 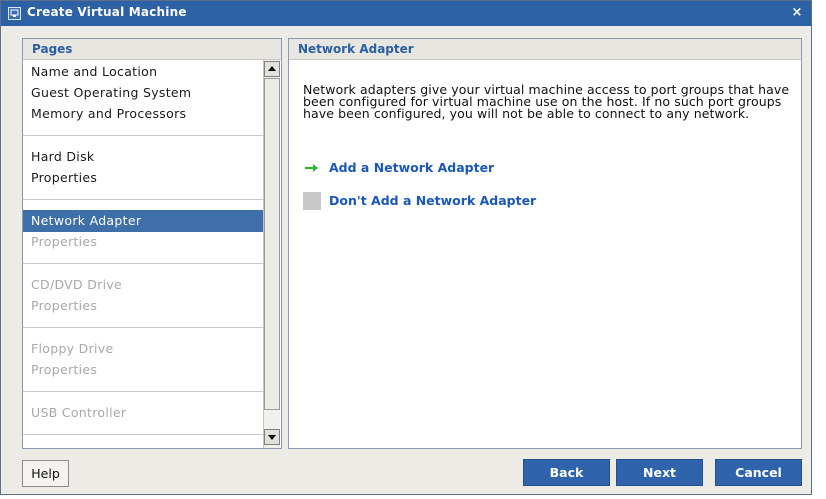 What do you see at coordinates (272, 244) in the screenshot?
I see `scroll-thumb` at bounding box center [272, 244].